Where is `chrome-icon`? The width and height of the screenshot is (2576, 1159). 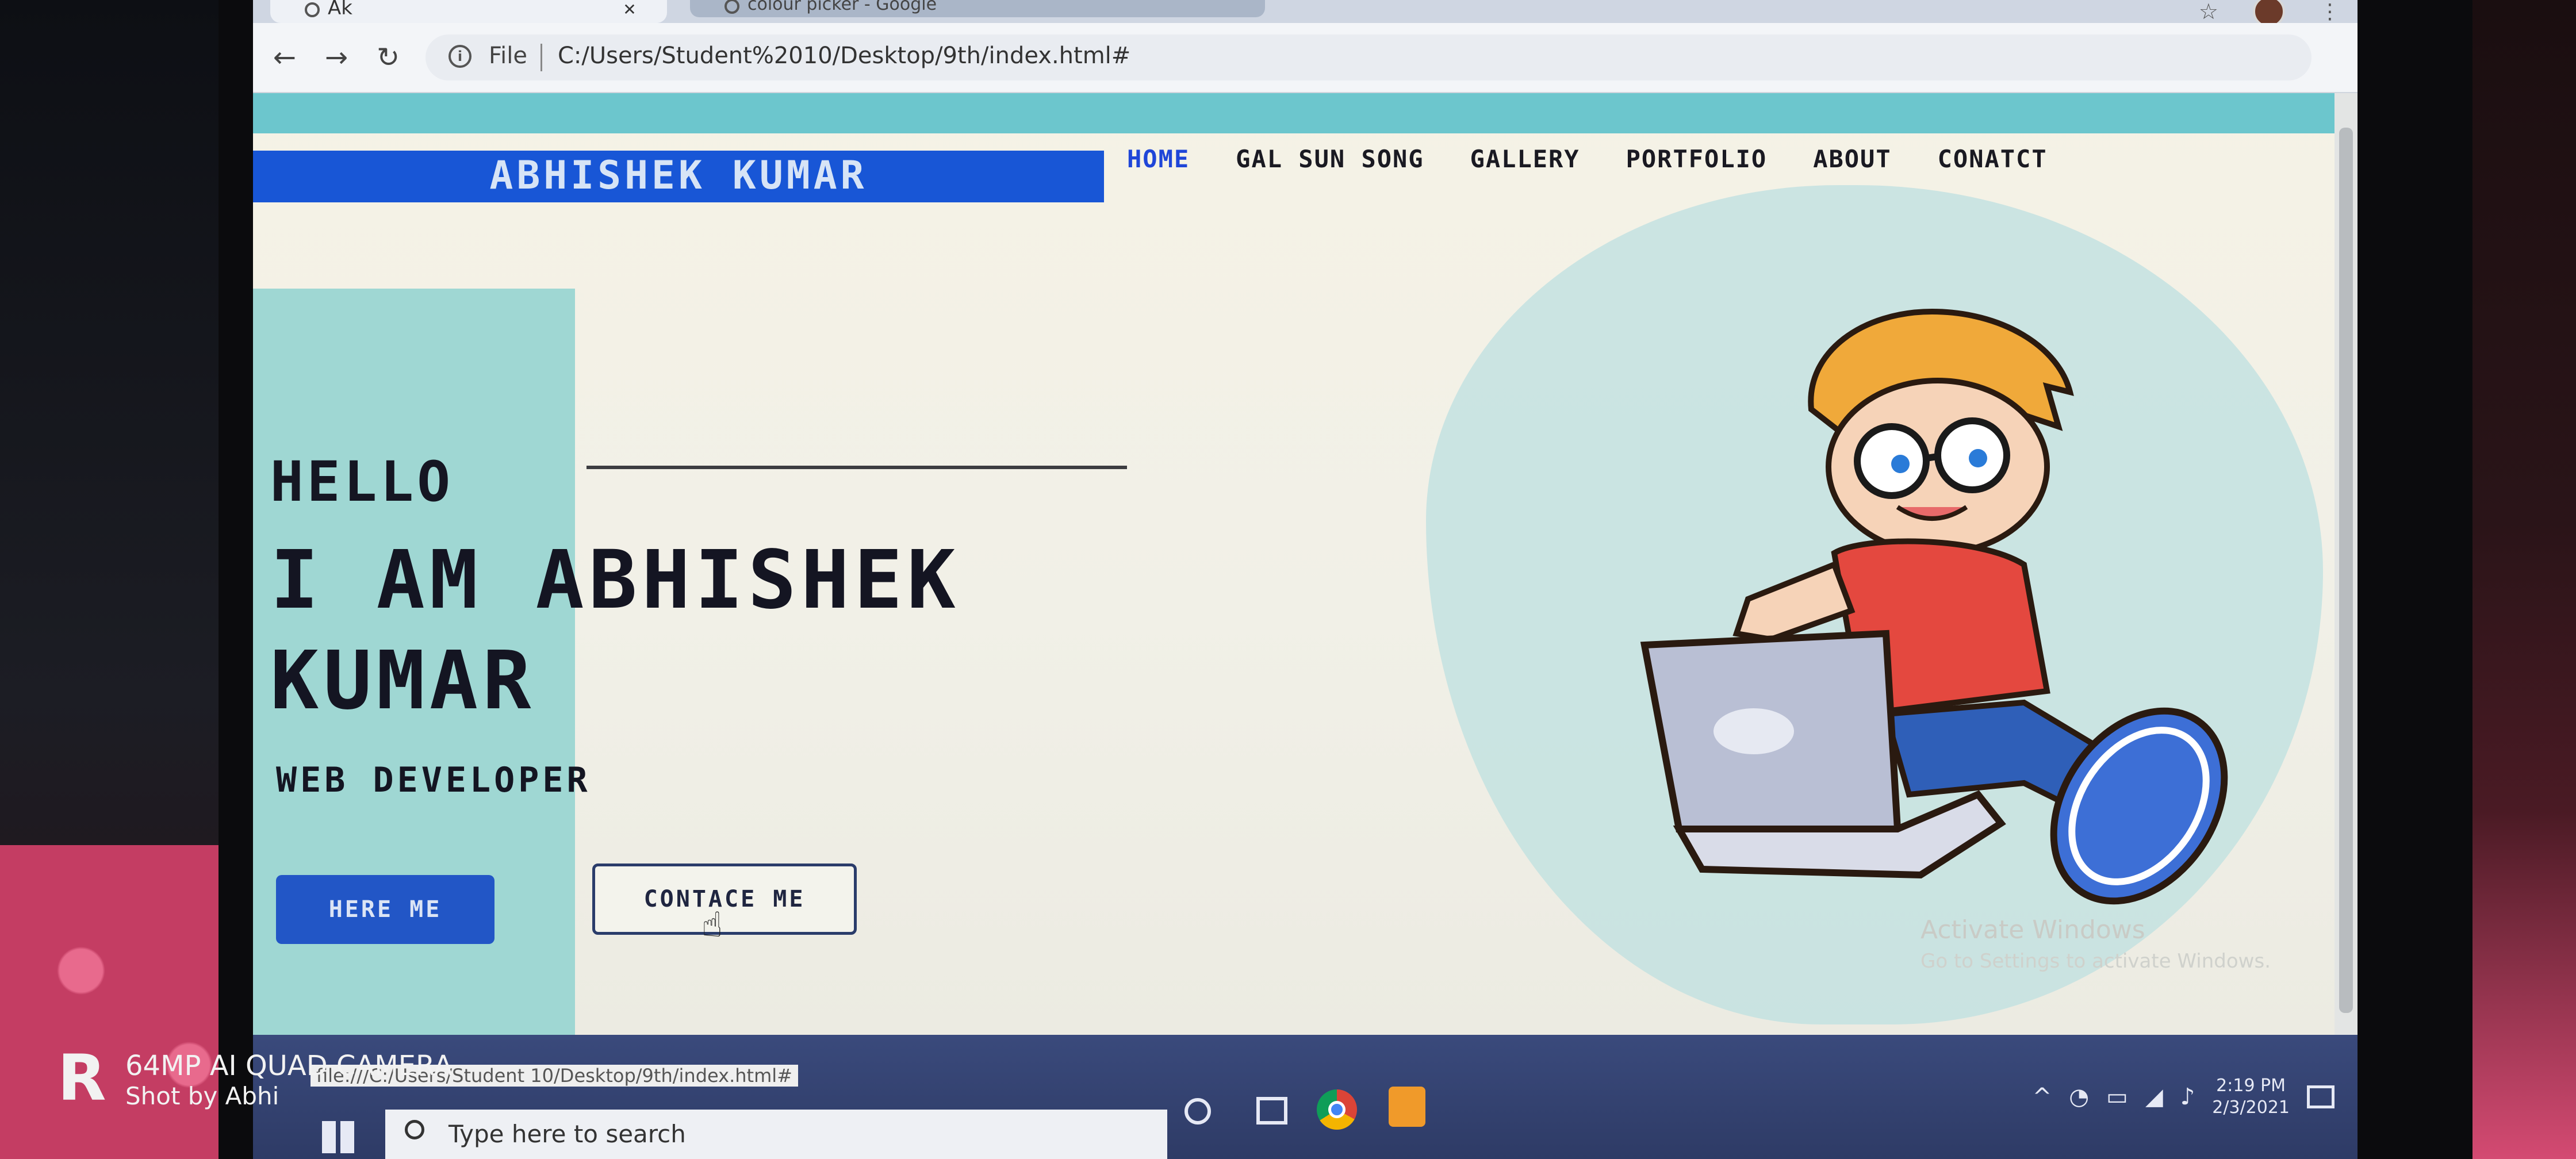 chrome-icon is located at coordinates (1337, 1109).